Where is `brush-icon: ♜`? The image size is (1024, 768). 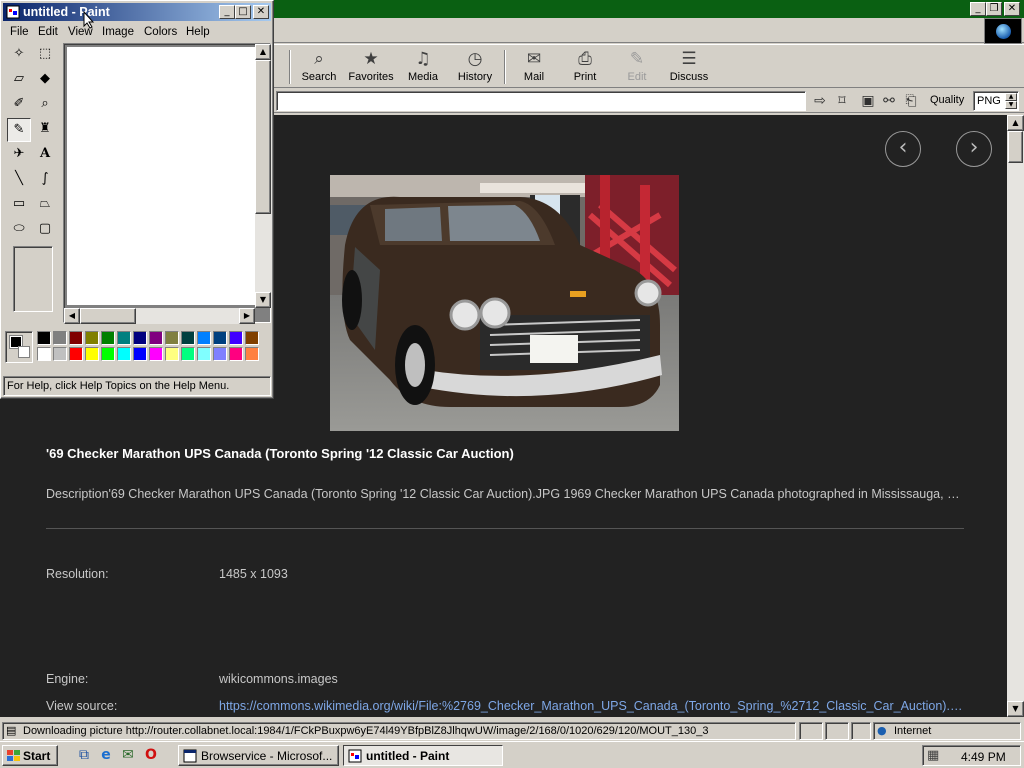 brush-icon: ♜ is located at coordinates (45, 130).